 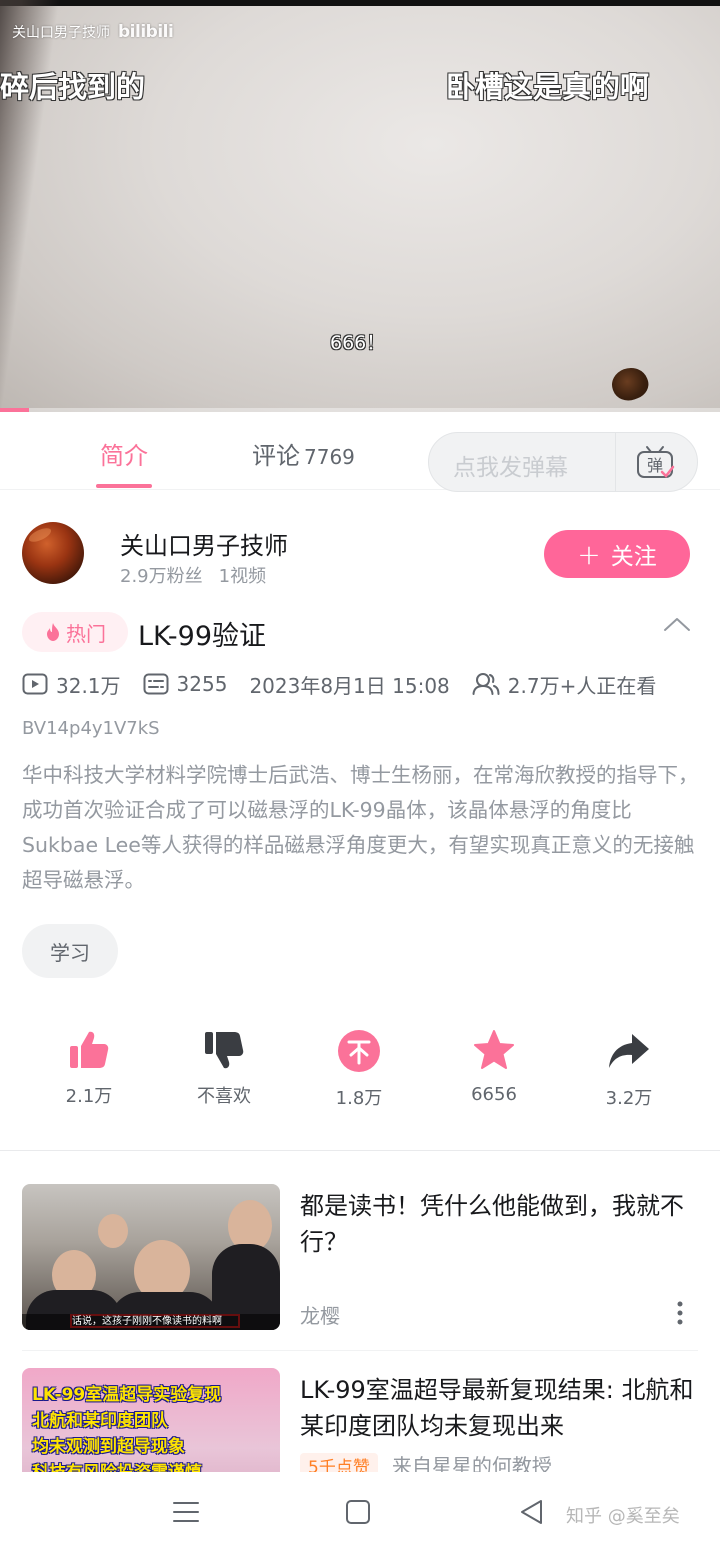 I want to click on favorite-count: 6656, so click(x=494, y=1094).